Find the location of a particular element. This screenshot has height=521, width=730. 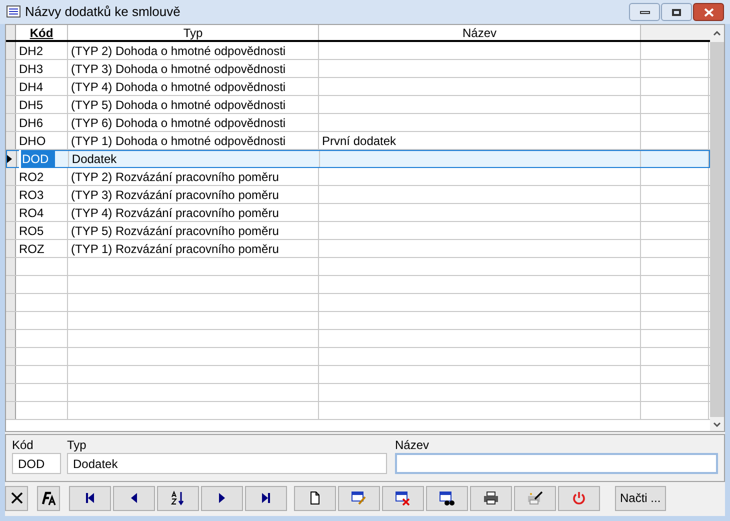

table-row: RO4 (TYP 4) Rozvázání pracovního poměru is located at coordinates (358, 213).